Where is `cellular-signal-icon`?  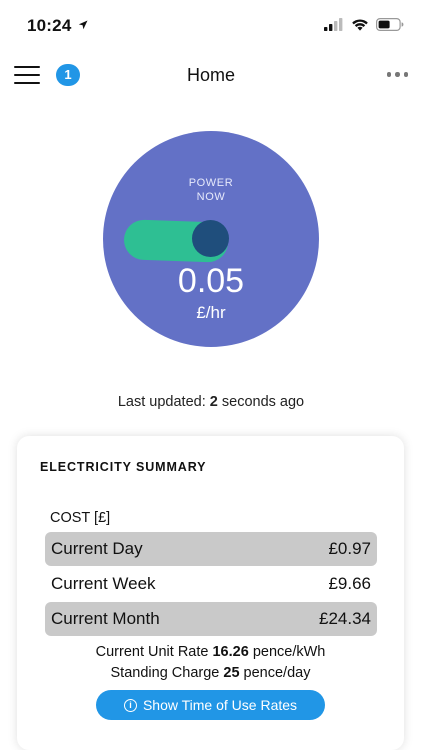 cellular-signal-icon is located at coordinates (333, 24).